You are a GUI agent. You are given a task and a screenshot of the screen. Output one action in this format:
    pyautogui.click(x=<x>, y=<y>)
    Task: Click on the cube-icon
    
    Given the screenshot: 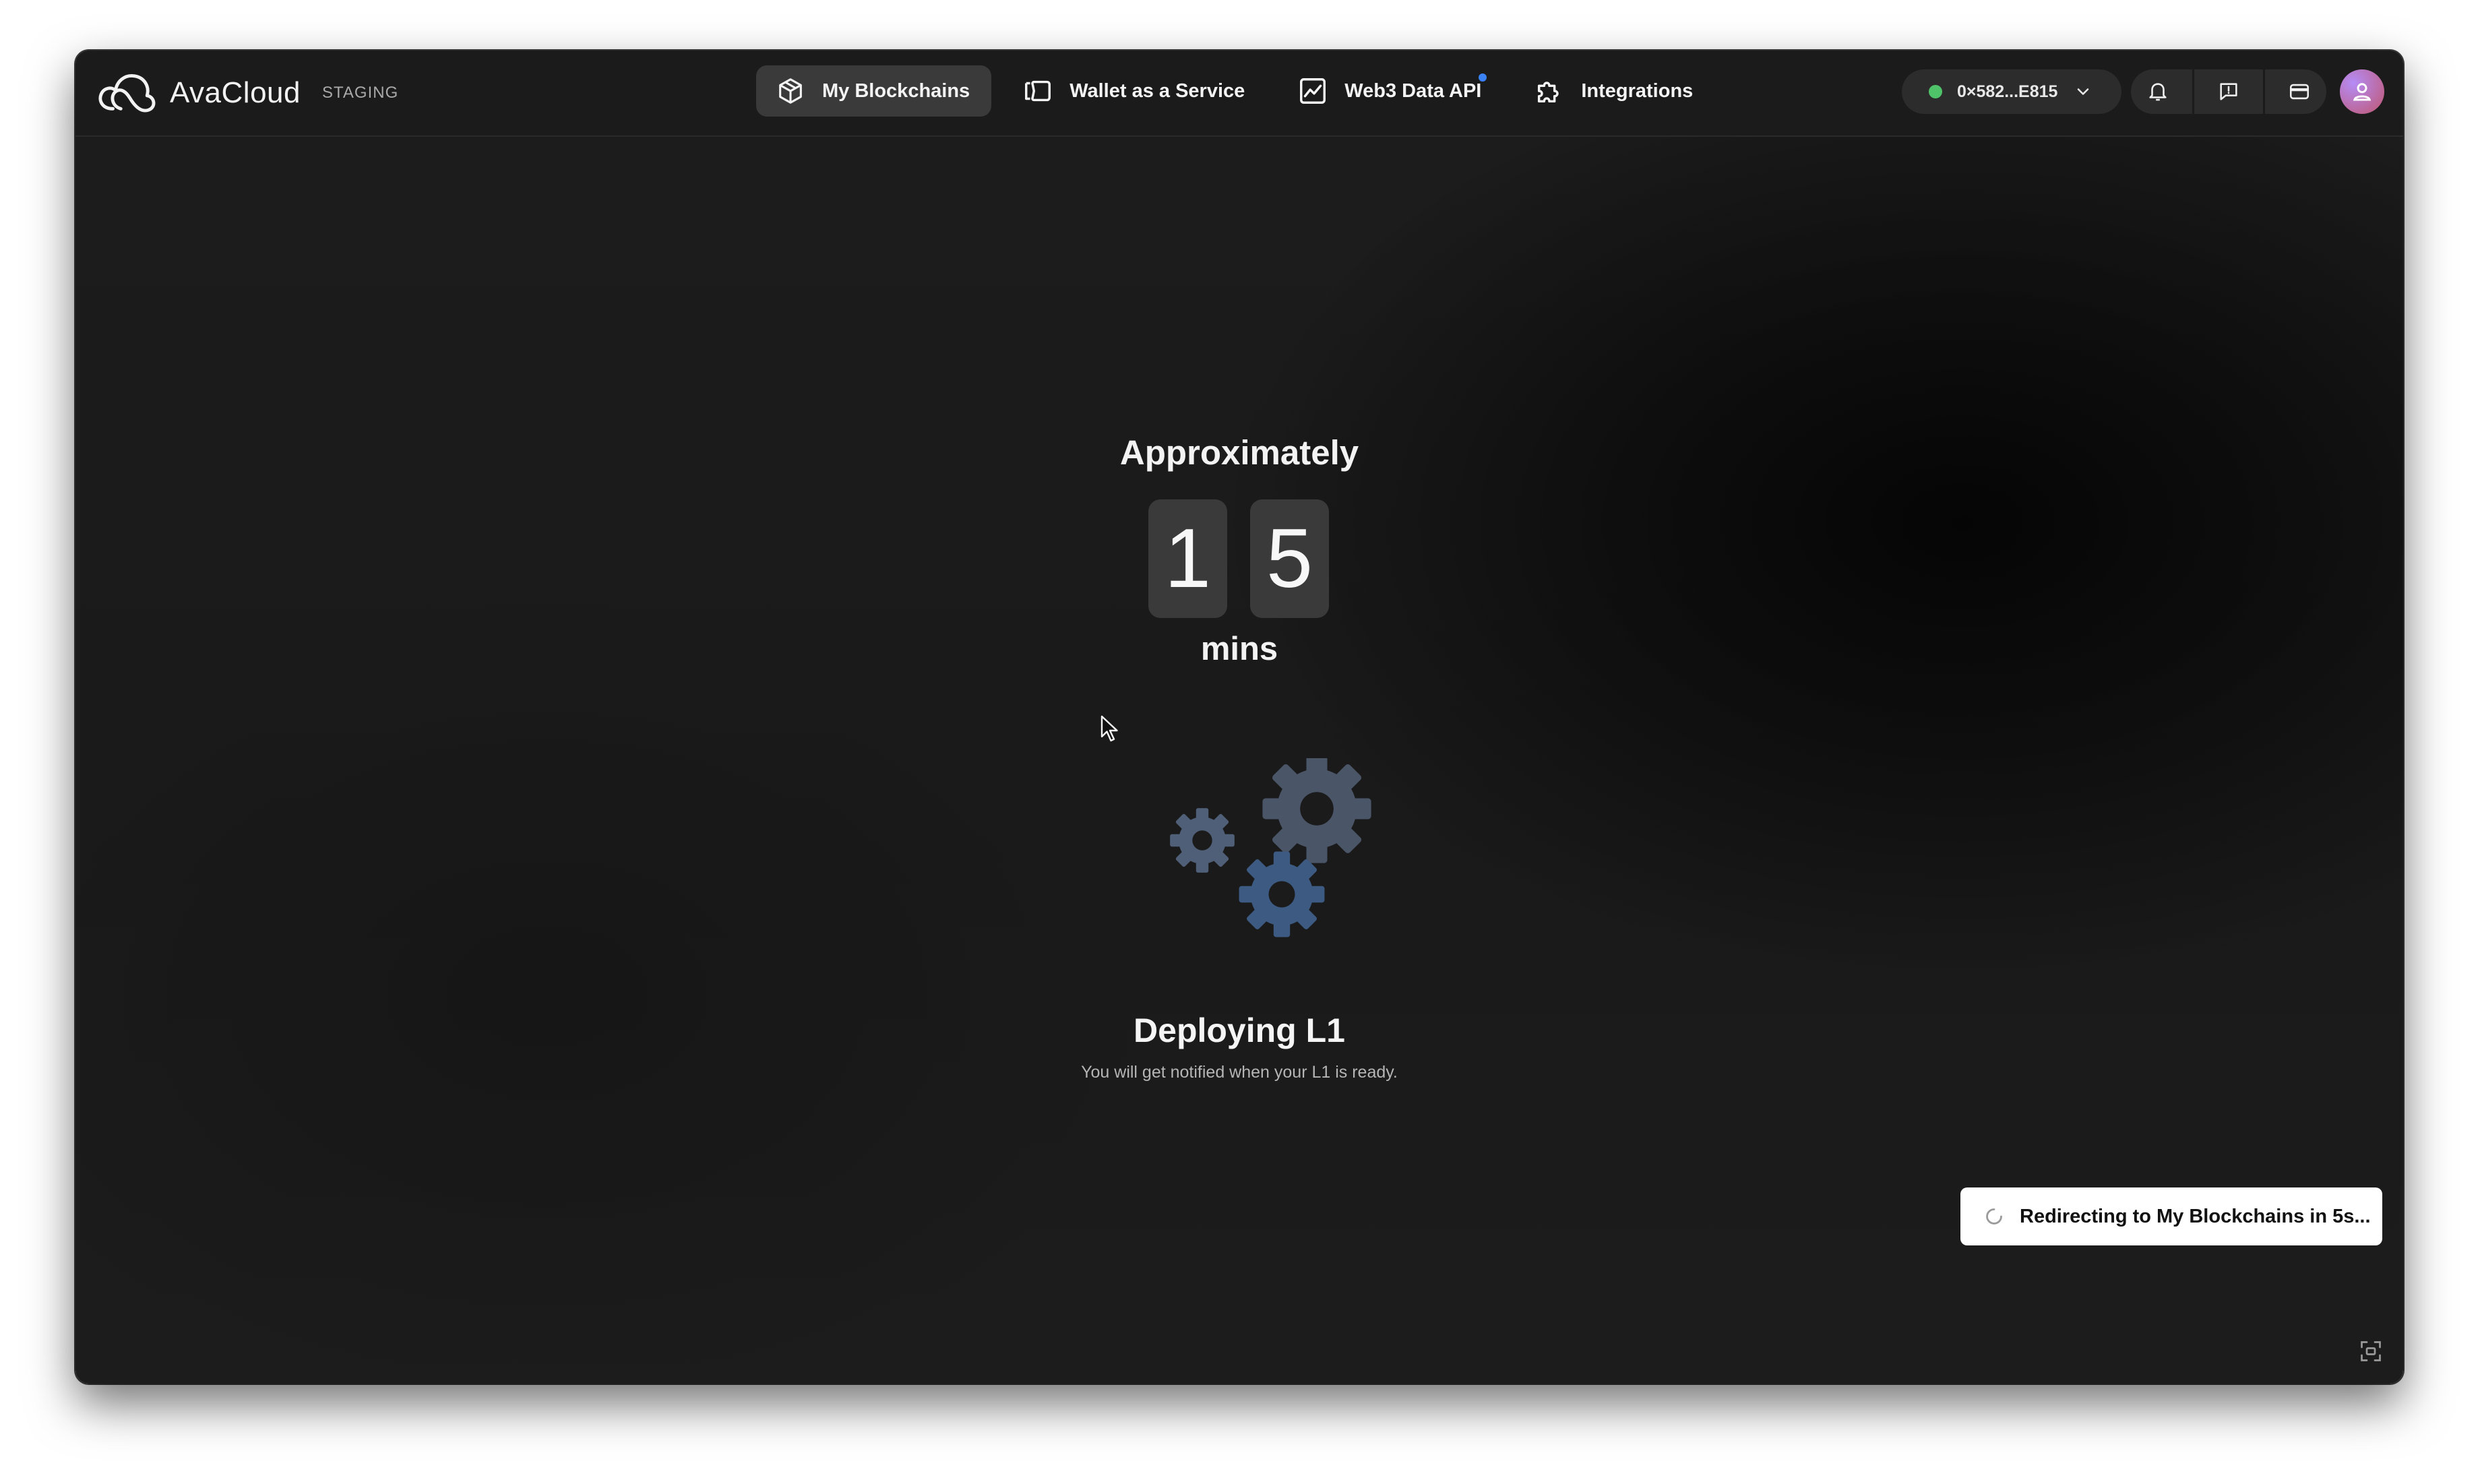 What is the action you would take?
    pyautogui.click(x=790, y=91)
    